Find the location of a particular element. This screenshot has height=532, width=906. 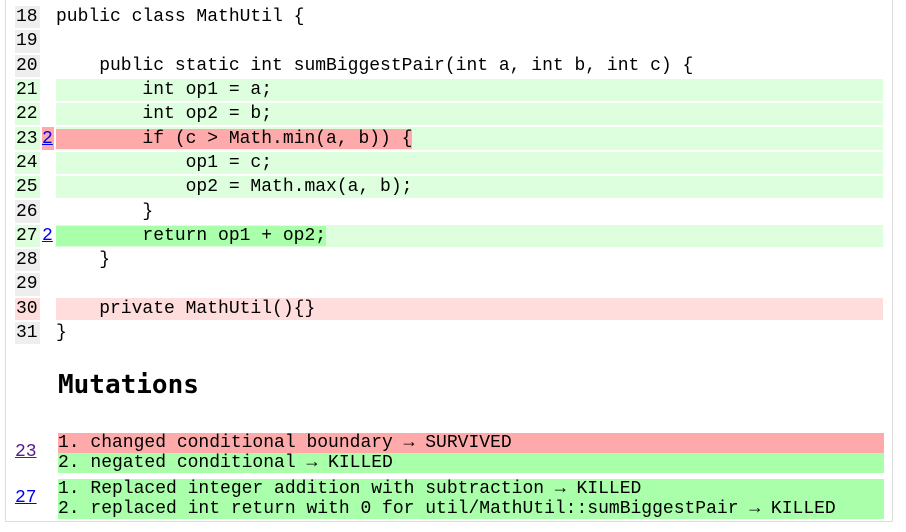

source-line: 24 op1 = c; is located at coordinates (449, 163).